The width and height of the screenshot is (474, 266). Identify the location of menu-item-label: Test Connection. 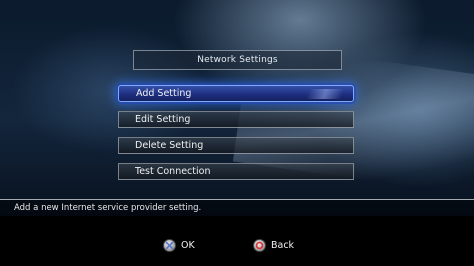
(173, 171).